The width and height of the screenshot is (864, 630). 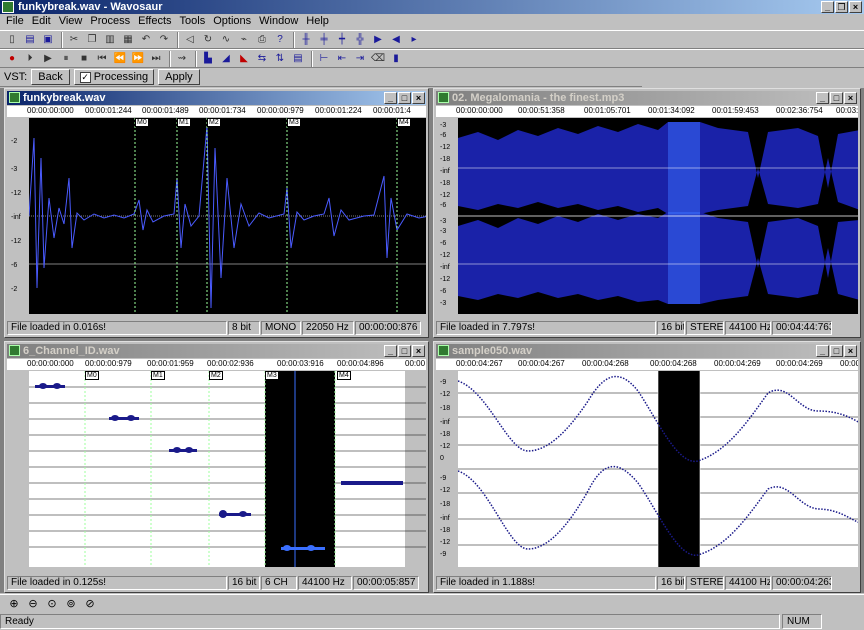 What do you see at coordinates (244, 59) in the screenshot?
I see `fade-out-icon: ◣` at bounding box center [244, 59].